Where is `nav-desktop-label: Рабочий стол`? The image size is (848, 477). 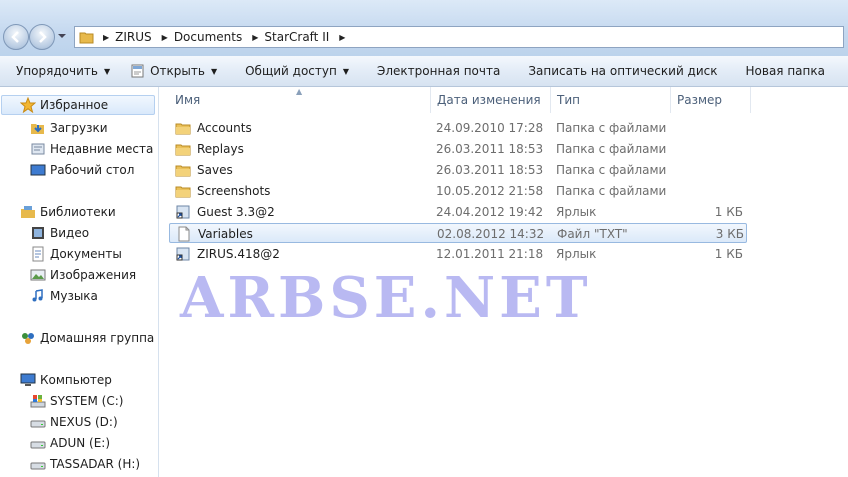 nav-desktop-label: Рабочий стол is located at coordinates (92, 170).